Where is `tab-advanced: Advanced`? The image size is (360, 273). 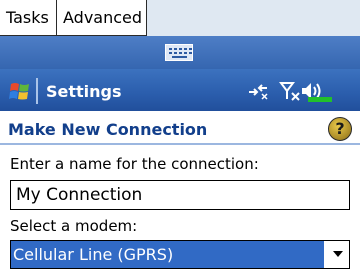
tab-advanced: Advanced is located at coordinates (102, 18).